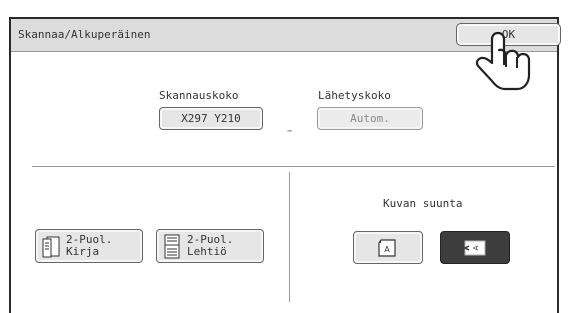 Image resolution: width=570 pixels, height=313 pixels. What do you see at coordinates (423, 203) in the screenshot?
I see `image-orientation-label: Kuvan suunta` at bounding box center [423, 203].